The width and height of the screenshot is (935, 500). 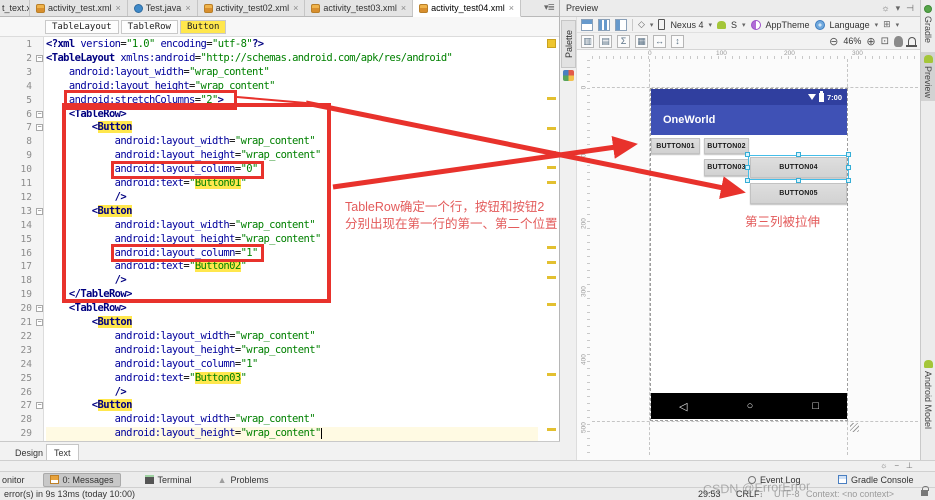 What do you see at coordinates (243, 480) in the screenshot?
I see `problems-button: ▲ Problems` at bounding box center [243, 480].